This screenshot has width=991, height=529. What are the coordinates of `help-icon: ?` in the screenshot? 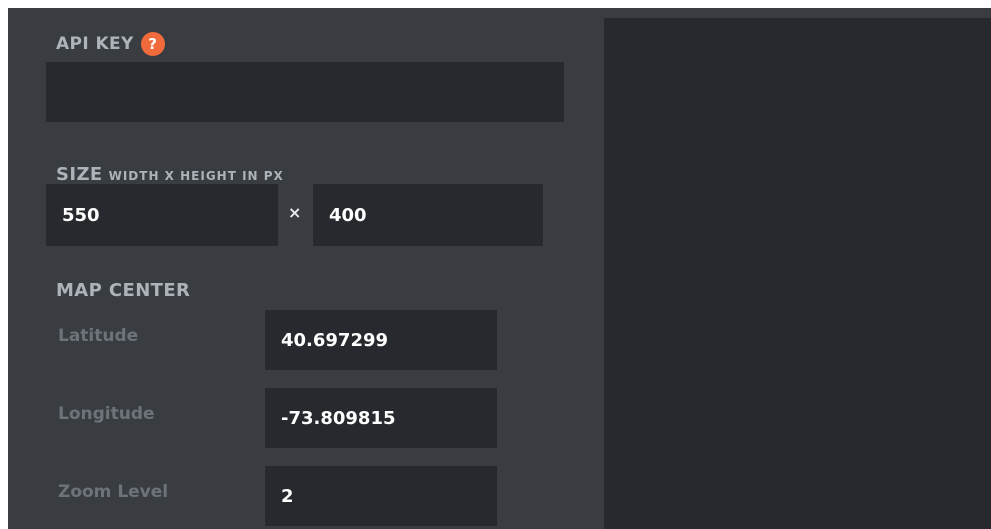 It's located at (152, 44).